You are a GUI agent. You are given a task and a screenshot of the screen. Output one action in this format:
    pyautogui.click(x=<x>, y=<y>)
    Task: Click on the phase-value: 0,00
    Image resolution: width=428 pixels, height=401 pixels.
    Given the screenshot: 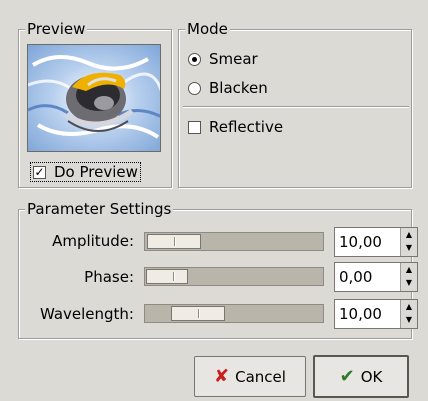 What is the action you would take?
    pyautogui.click(x=356, y=277)
    